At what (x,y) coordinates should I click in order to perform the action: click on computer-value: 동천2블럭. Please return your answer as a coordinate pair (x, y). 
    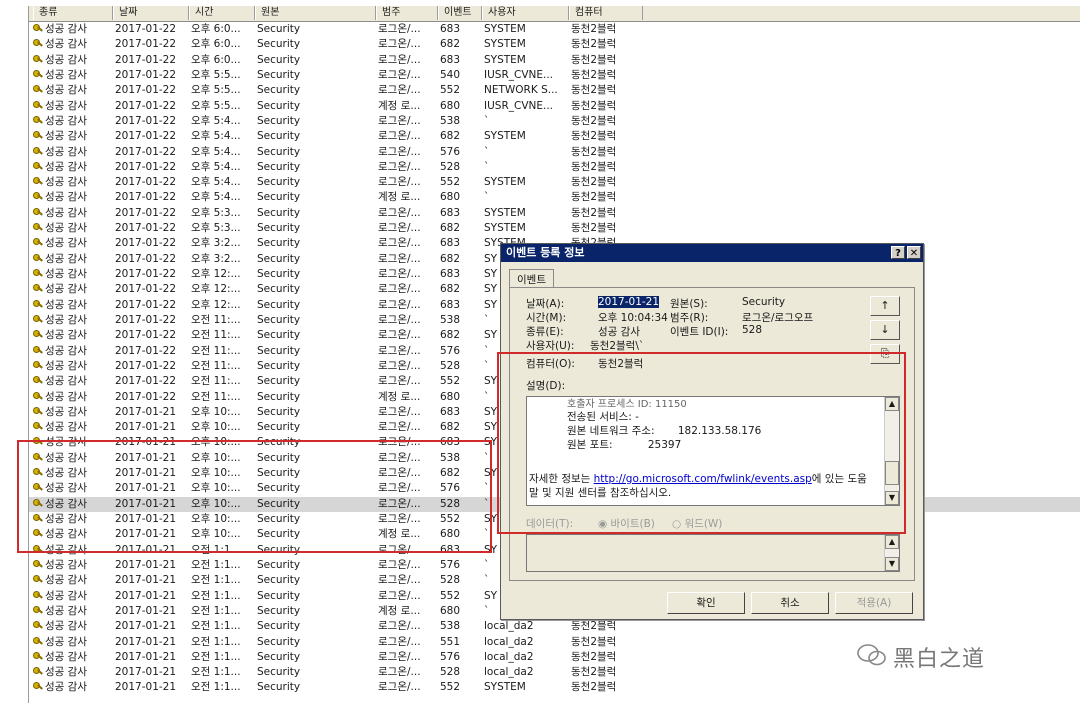
    Looking at the image, I should click on (621, 364).